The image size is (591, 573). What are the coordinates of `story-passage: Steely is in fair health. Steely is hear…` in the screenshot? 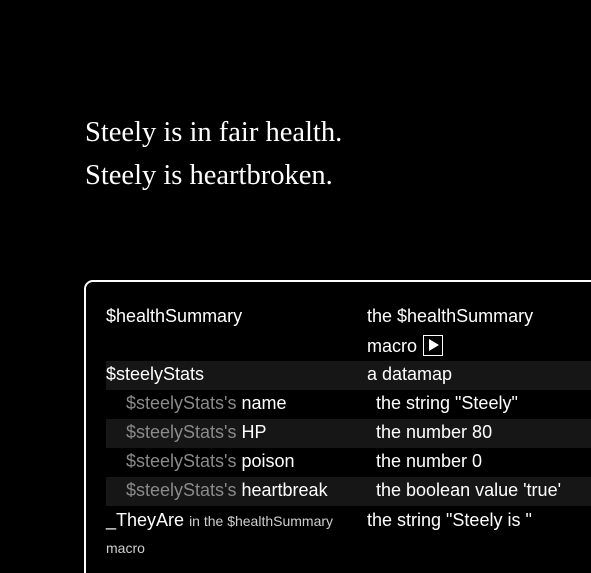 It's located at (213, 154).